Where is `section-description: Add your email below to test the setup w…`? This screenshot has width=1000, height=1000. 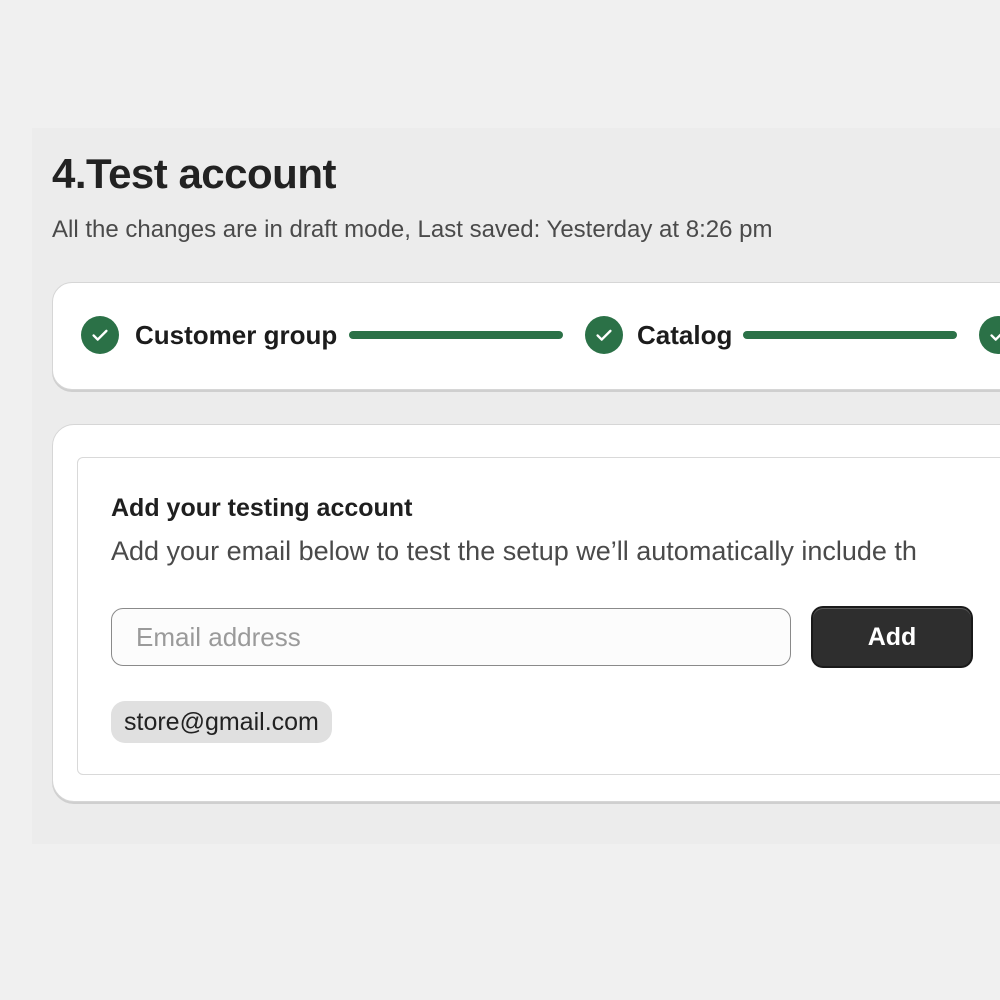 section-description: Add your email below to test the setup w… is located at coordinates (514, 551).